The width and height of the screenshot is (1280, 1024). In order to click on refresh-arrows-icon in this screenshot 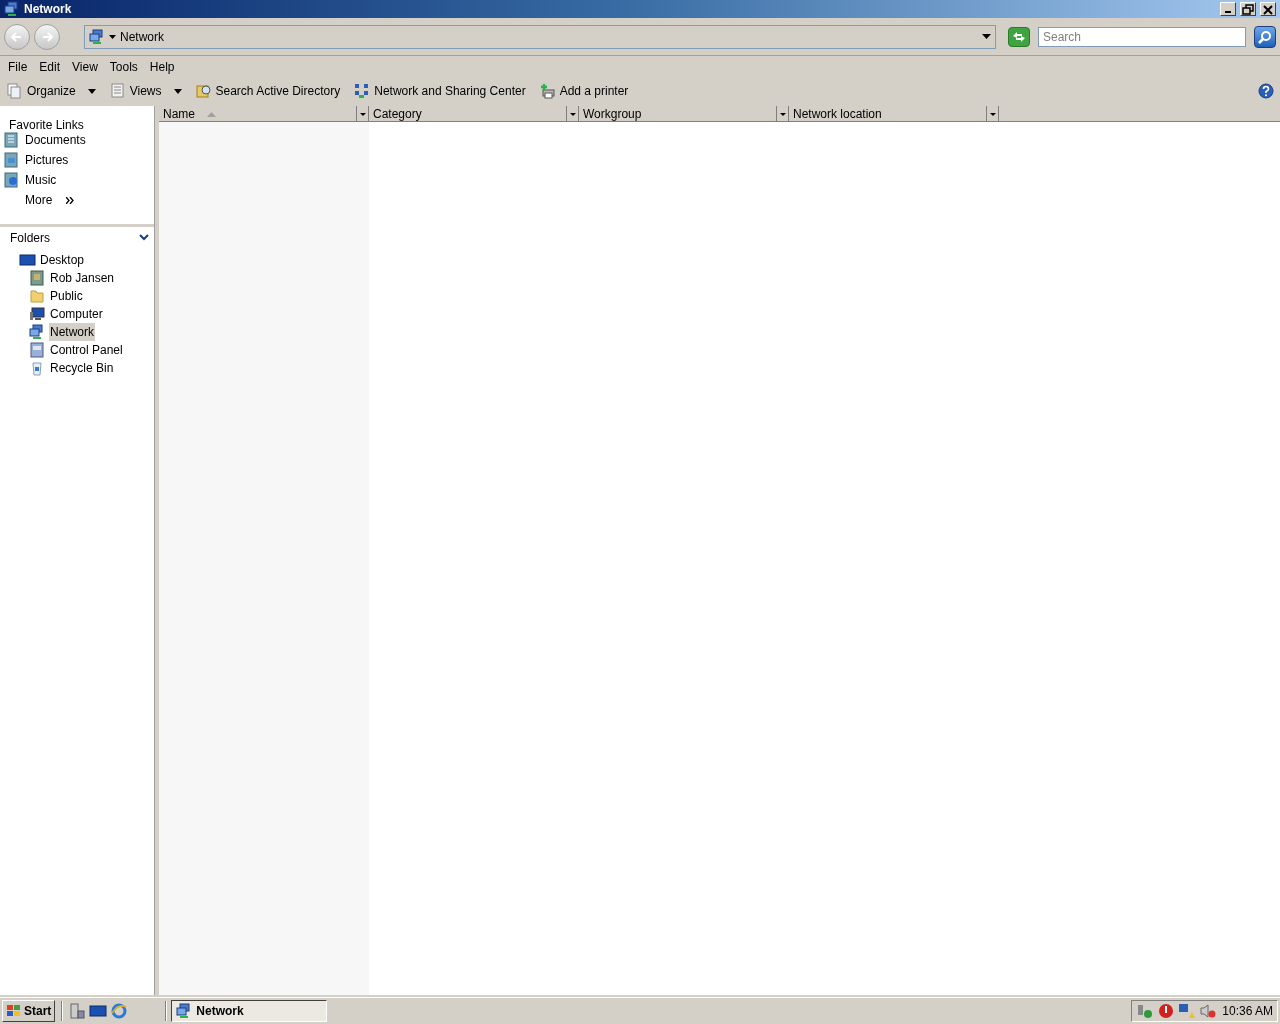, I will do `click(1019, 36)`.